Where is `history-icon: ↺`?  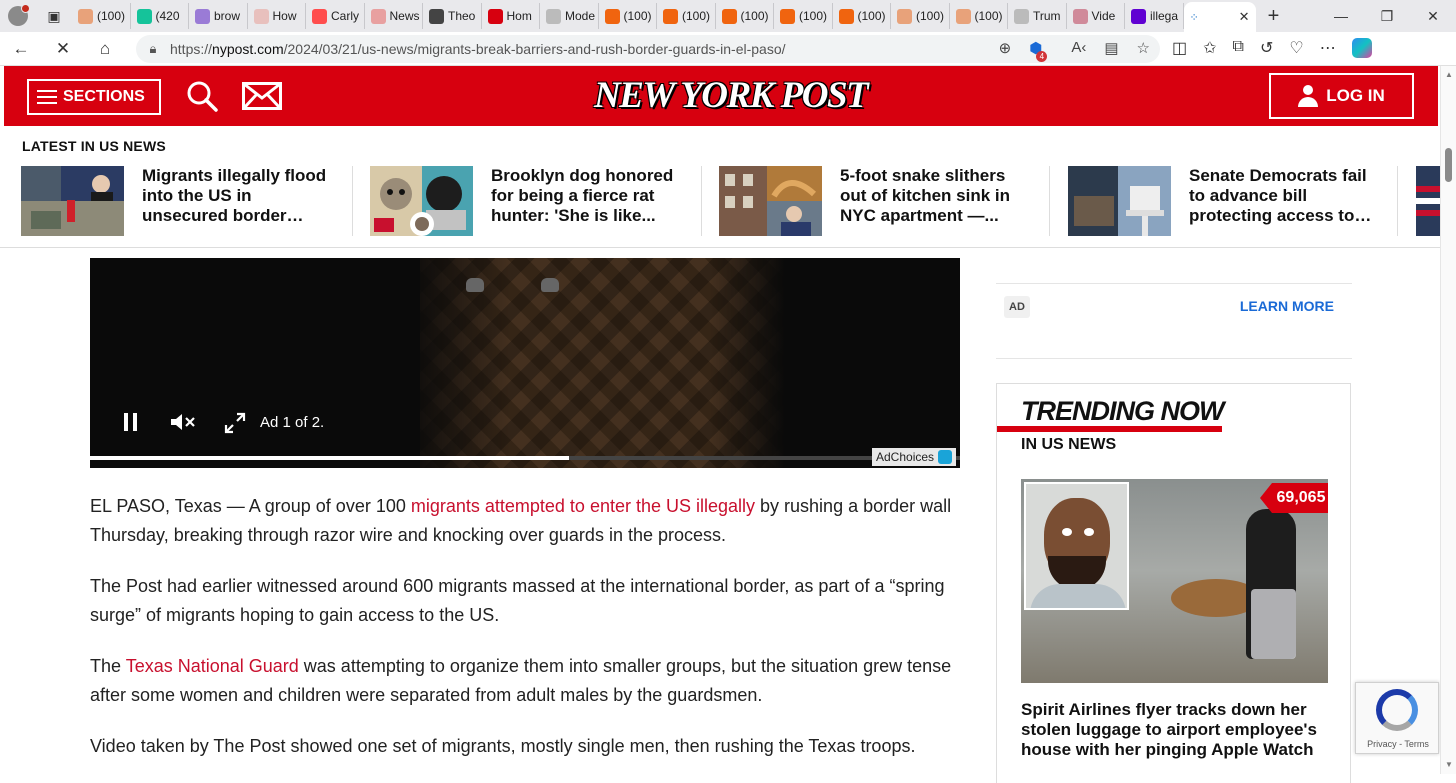
history-icon: ↺ is located at coordinates (1266, 48).